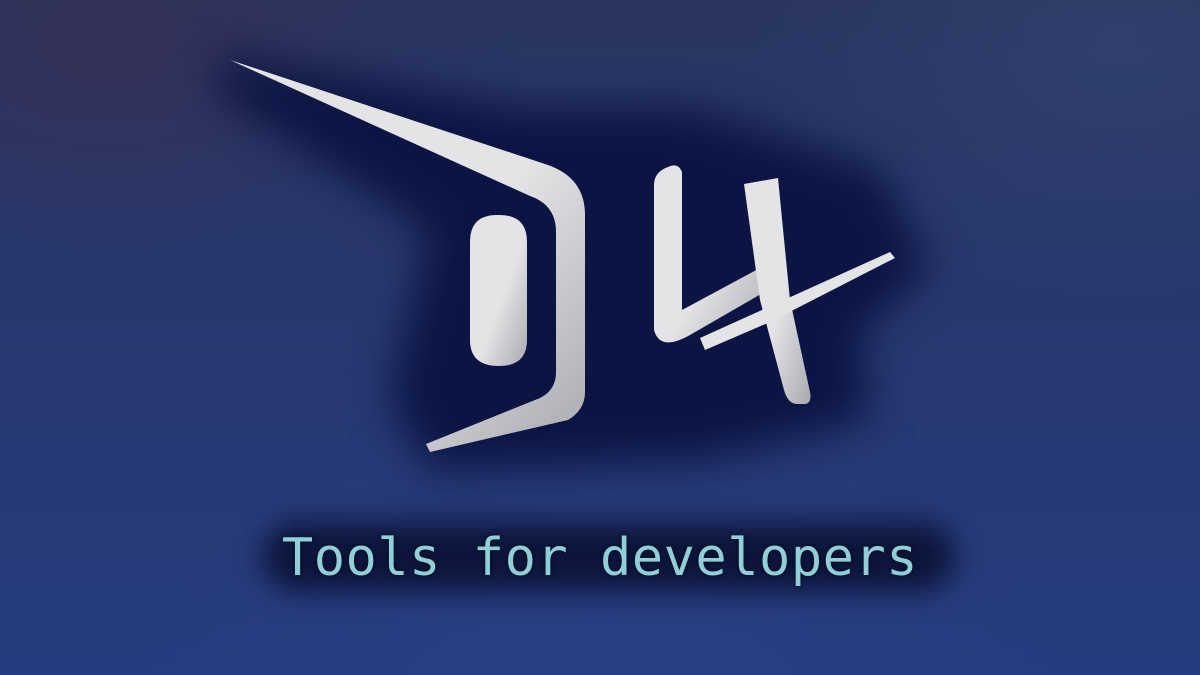 The width and height of the screenshot is (1200, 675). Describe the element at coordinates (498, 290) in the screenshot. I see `logo-d-bar` at that location.